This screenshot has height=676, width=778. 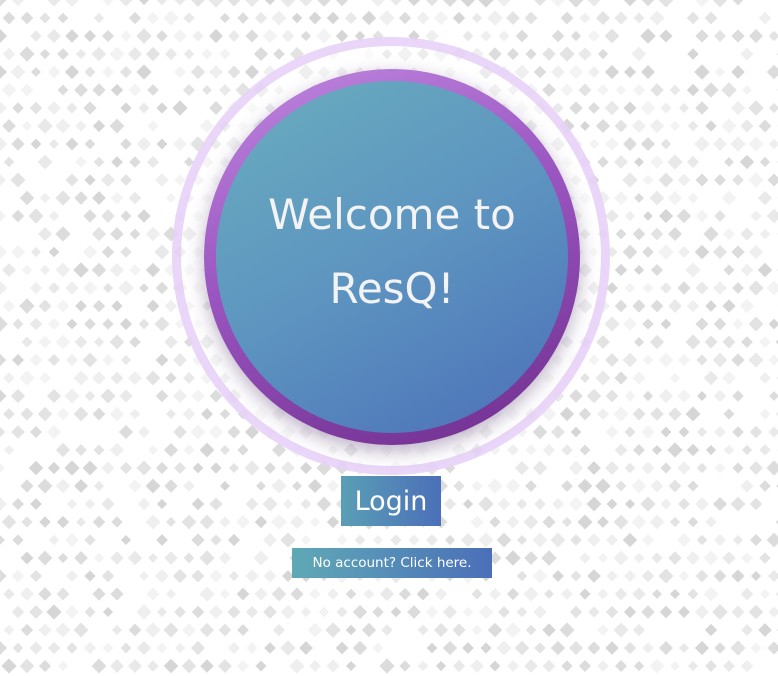 I want to click on welcome-heading: Welcome to ResQ!, so click(x=392, y=252).